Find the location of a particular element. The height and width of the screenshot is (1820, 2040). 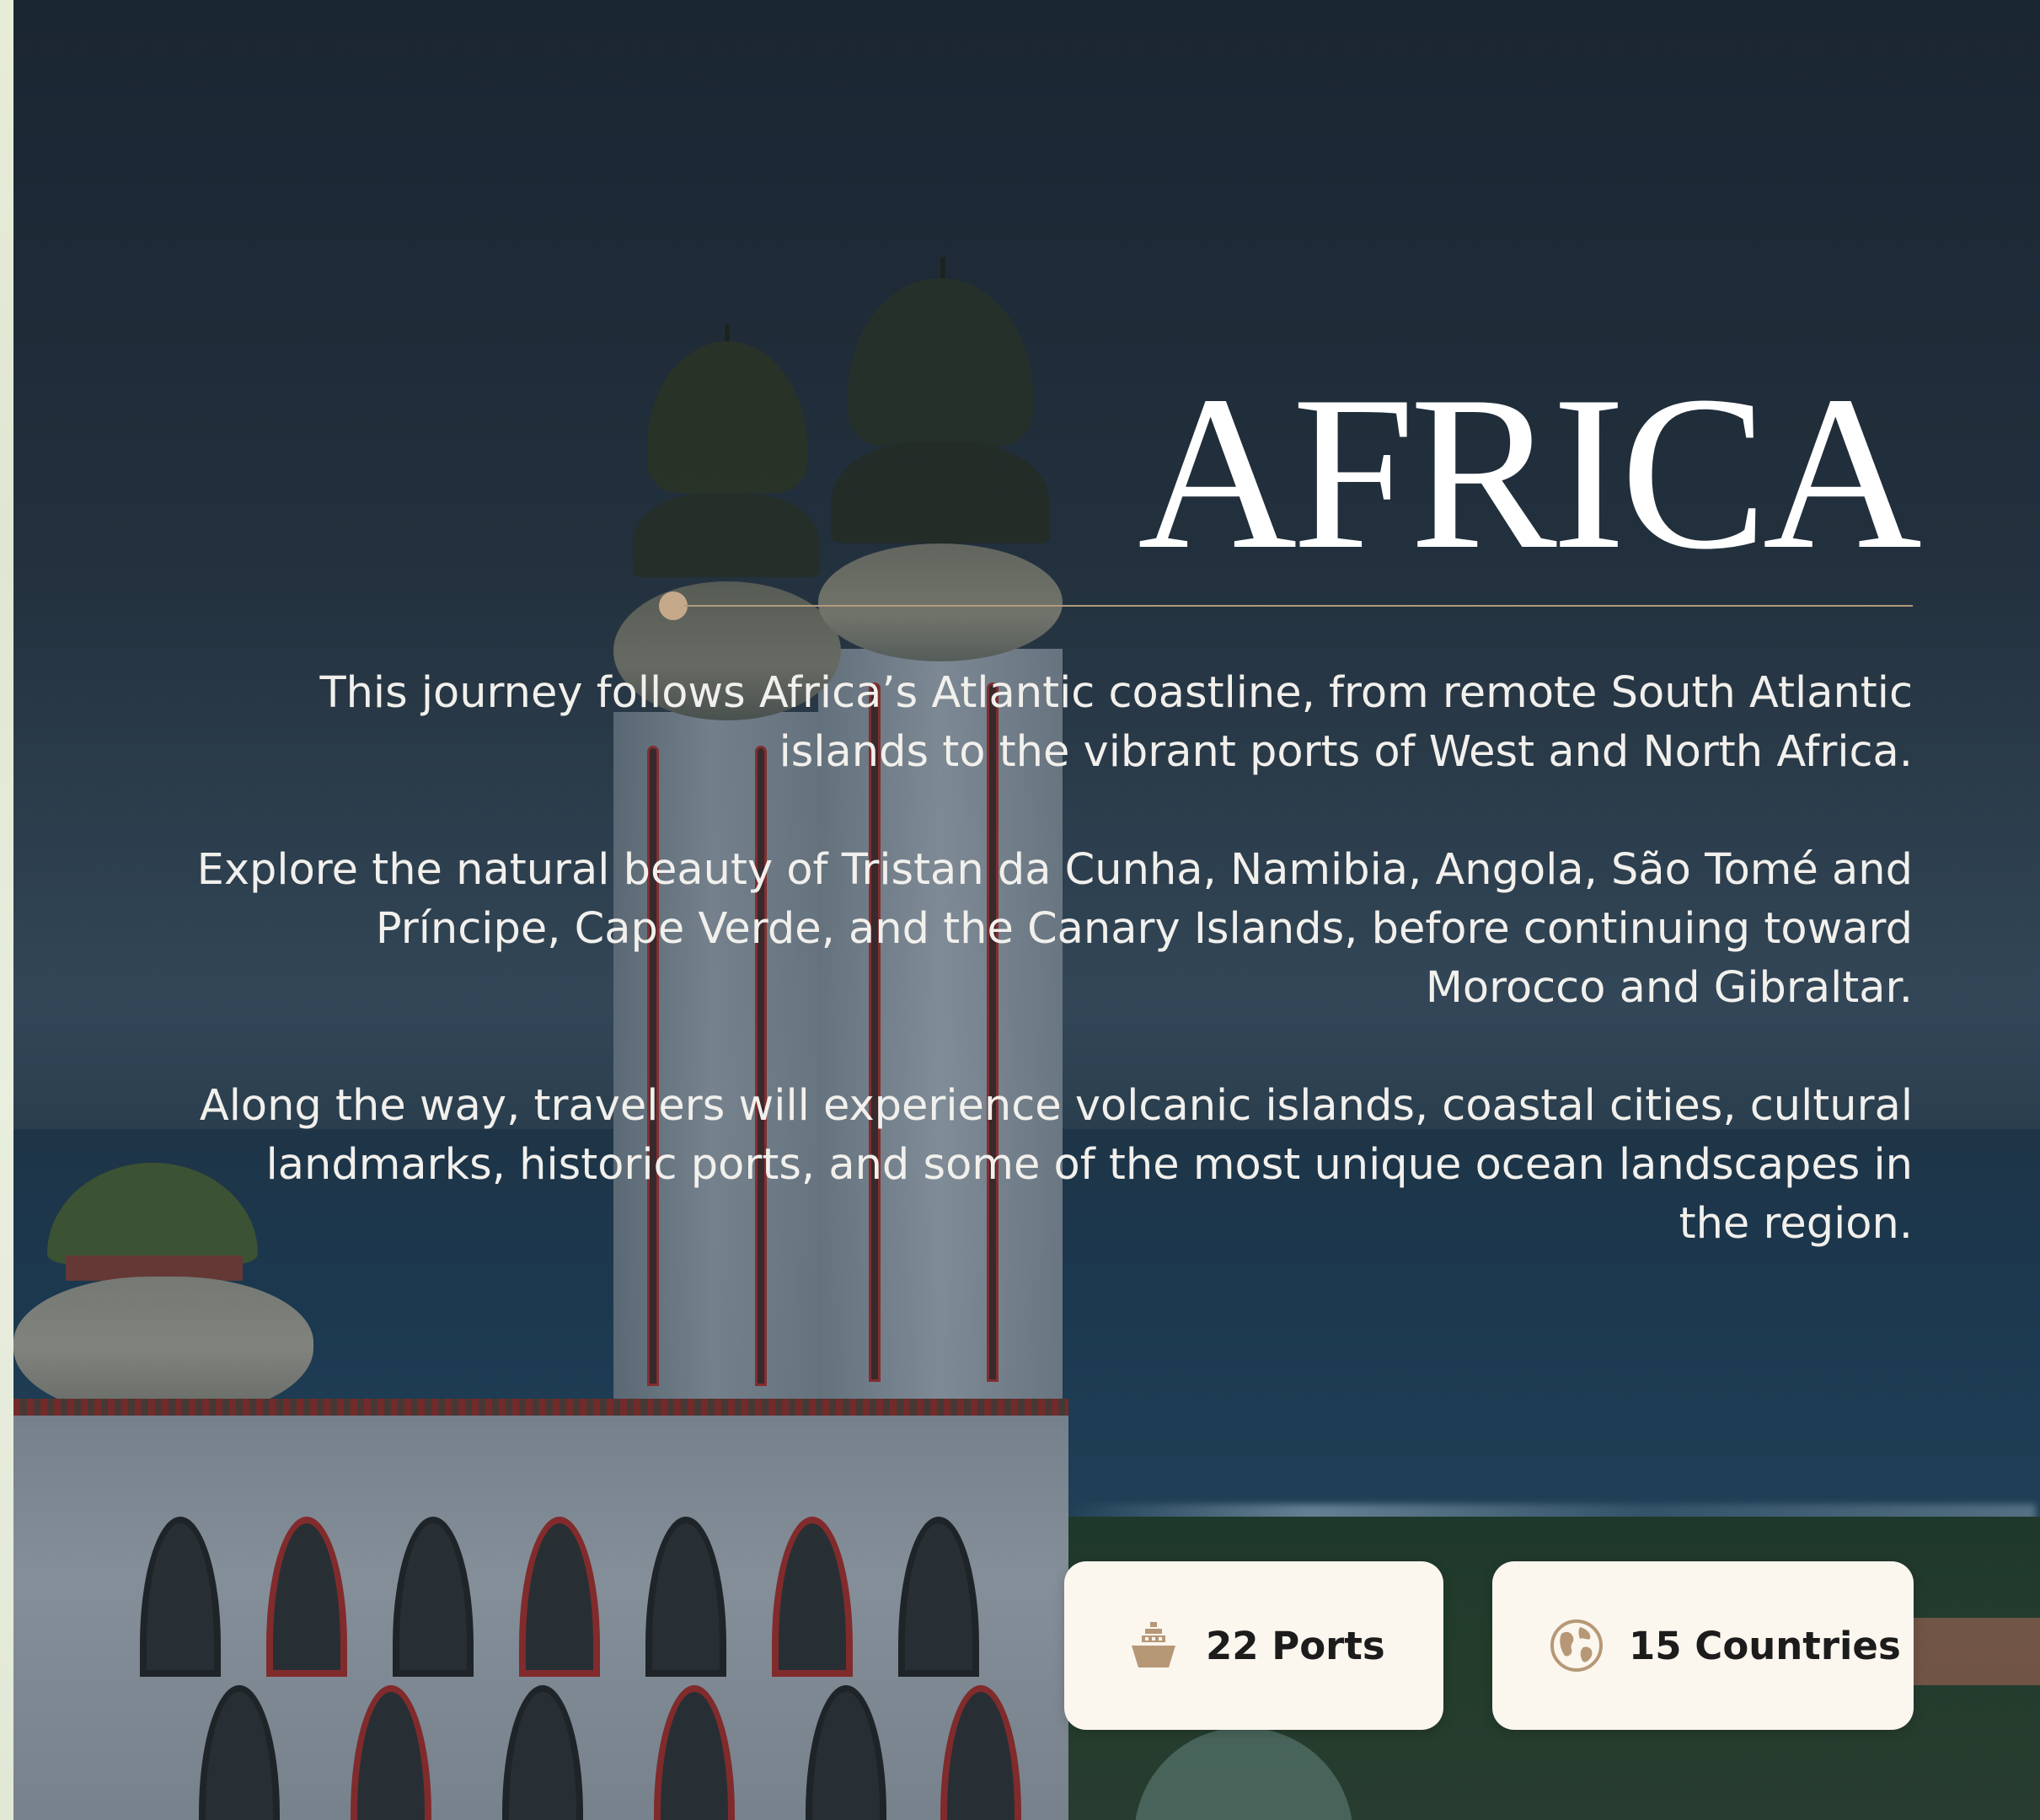

page-title: AFRICA is located at coordinates (1530, 473).